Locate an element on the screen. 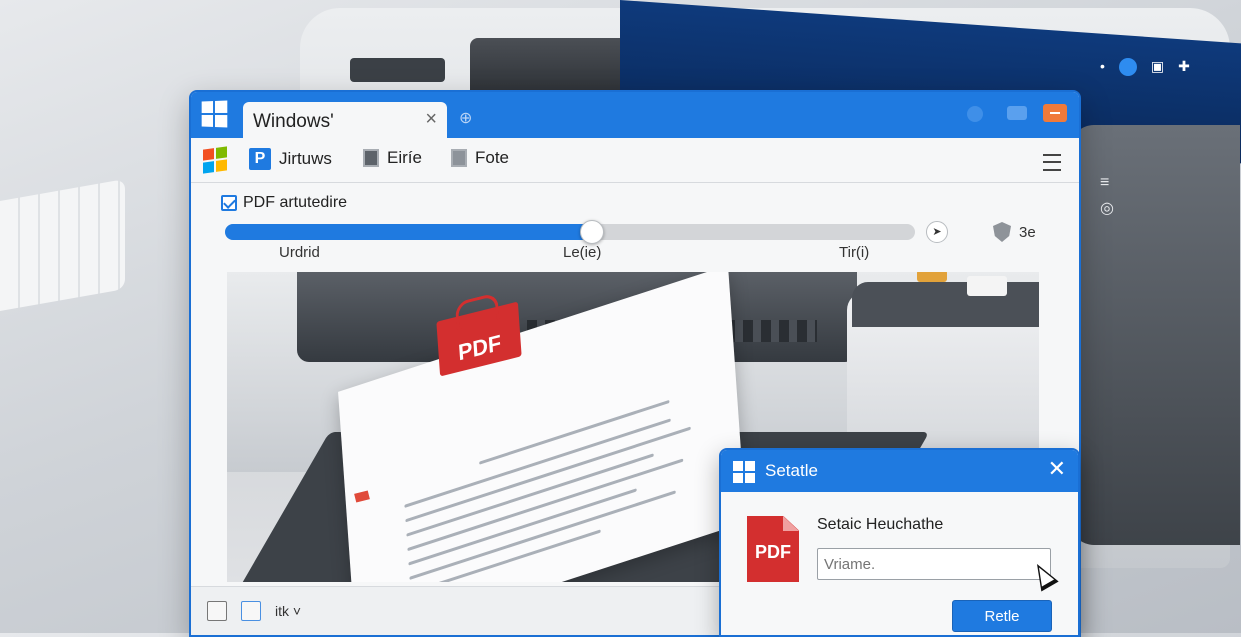 The width and height of the screenshot is (1241, 637). tray-network-icon: ▣ is located at coordinates (1157, 66).